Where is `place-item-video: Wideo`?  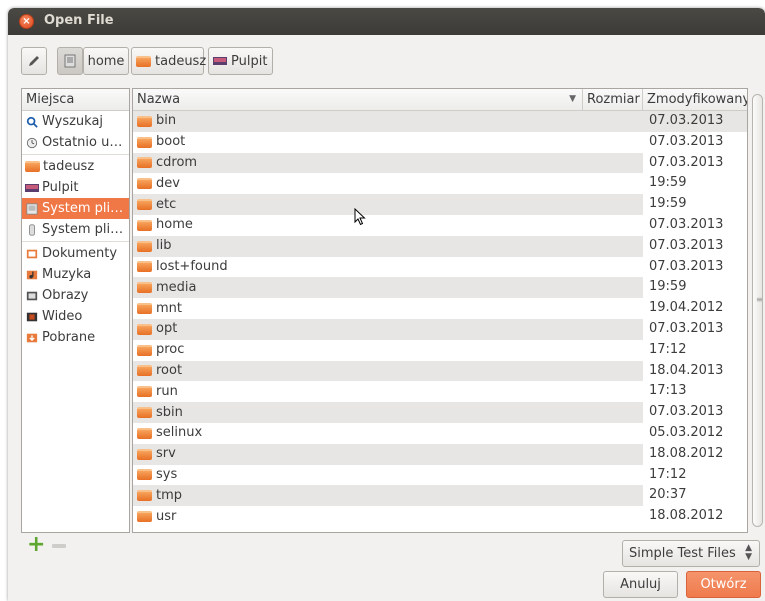 place-item-video: Wideo is located at coordinates (75, 316).